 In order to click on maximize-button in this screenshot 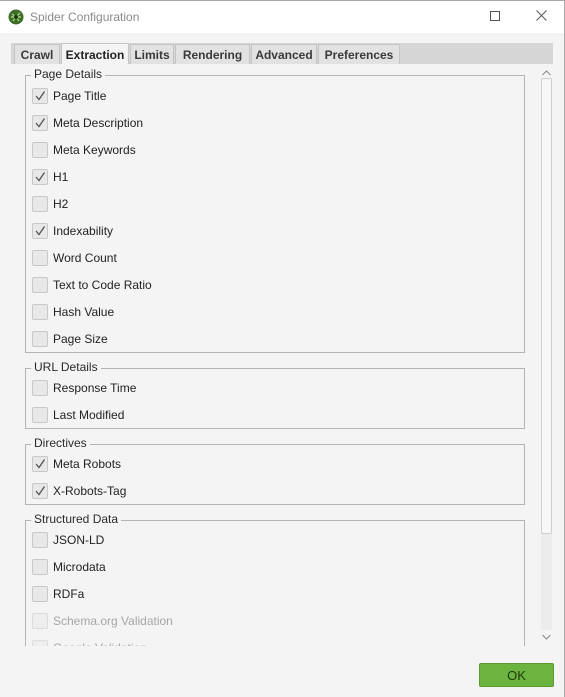, I will do `click(495, 17)`.